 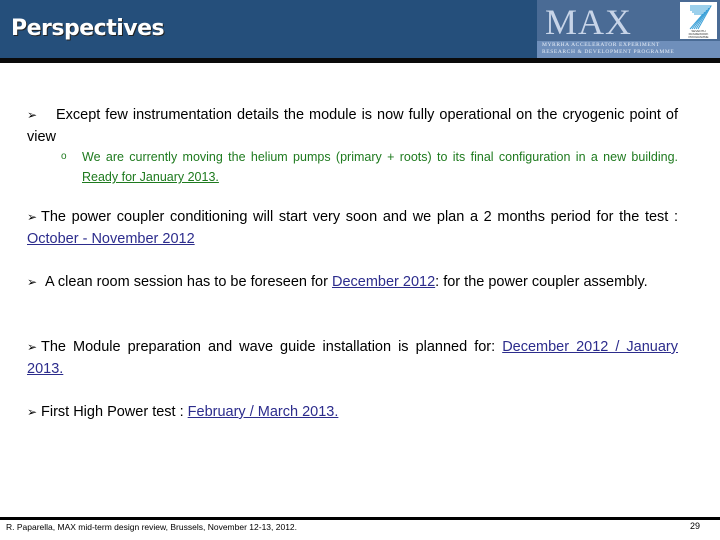 What do you see at coordinates (150, 177) in the screenshot?
I see `sub-bullet-highlight: Ready for January 2013.` at bounding box center [150, 177].